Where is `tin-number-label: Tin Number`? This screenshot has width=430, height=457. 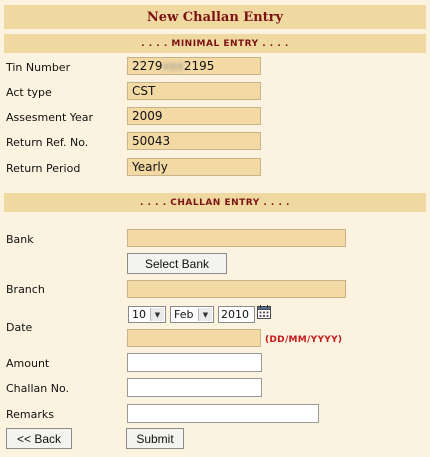 tin-number-label: Tin Number is located at coordinates (38, 67).